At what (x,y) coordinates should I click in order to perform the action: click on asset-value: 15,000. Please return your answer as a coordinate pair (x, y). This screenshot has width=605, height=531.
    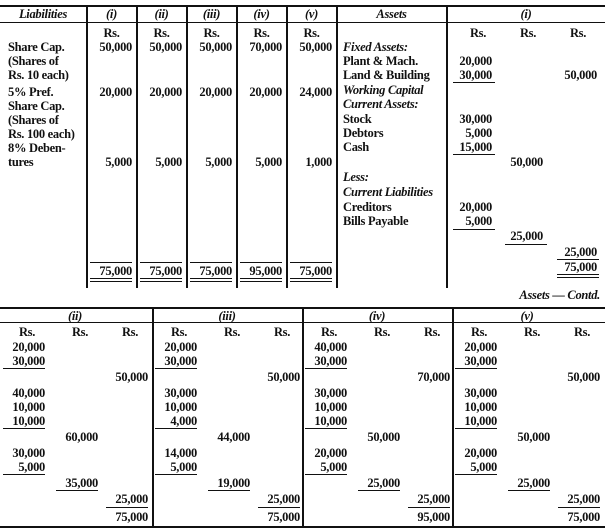
    Looking at the image, I should click on (475, 147).